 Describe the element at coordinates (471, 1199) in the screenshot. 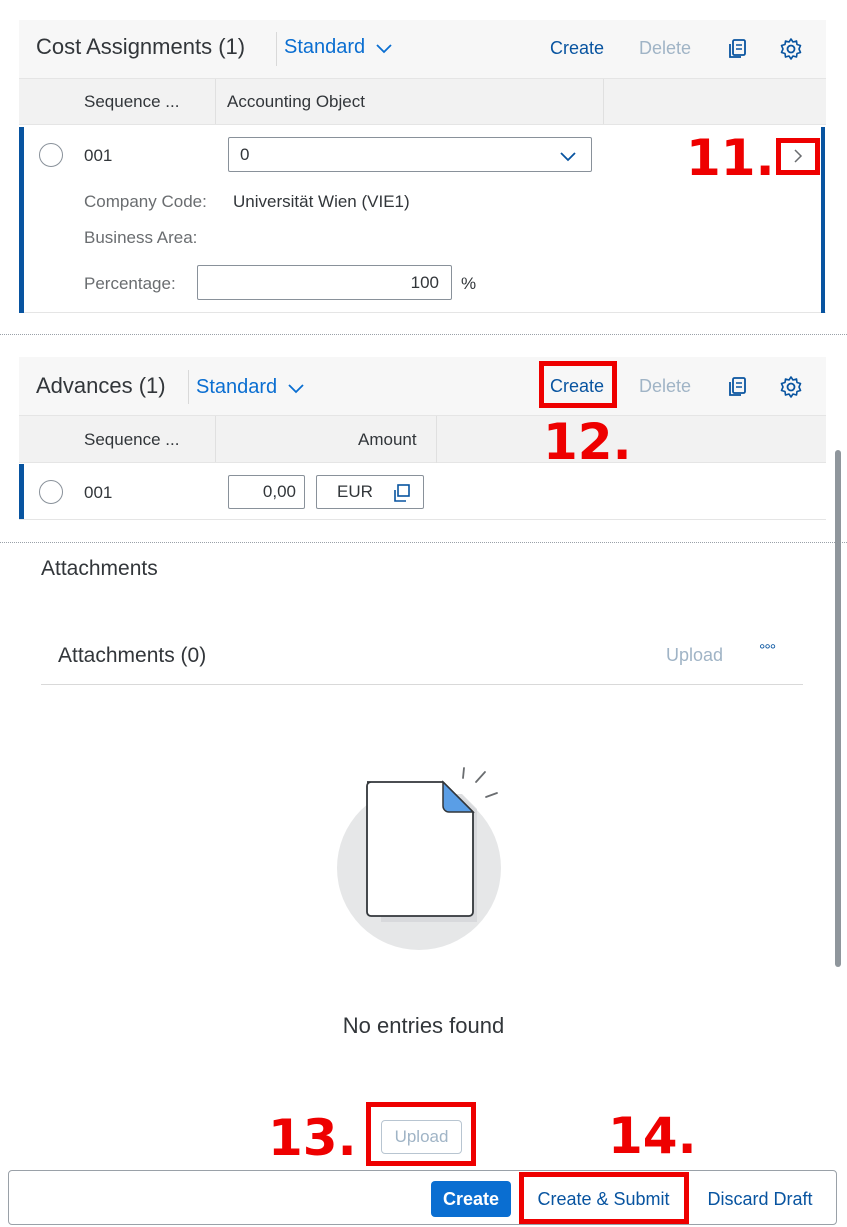

I see `footer-create-button: Create` at that location.